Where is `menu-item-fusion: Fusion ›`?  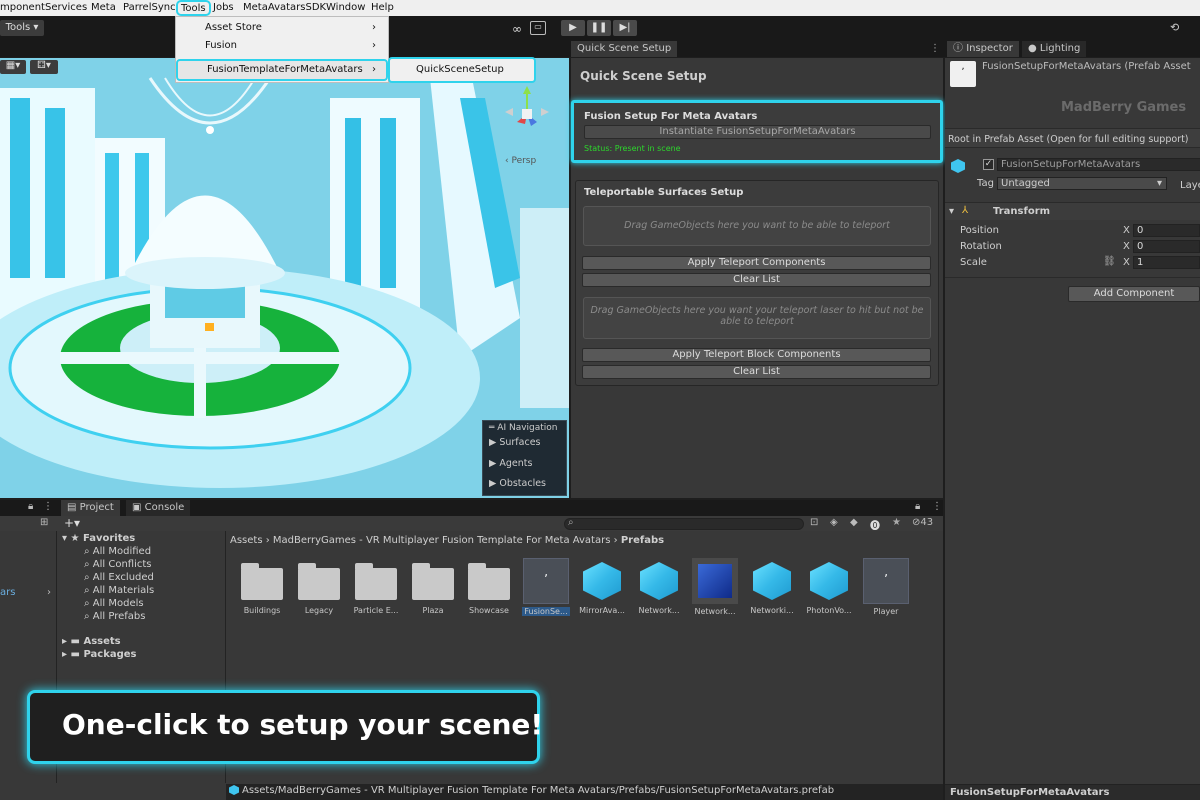 menu-item-fusion: Fusion › is located at coordinates (282, 46).